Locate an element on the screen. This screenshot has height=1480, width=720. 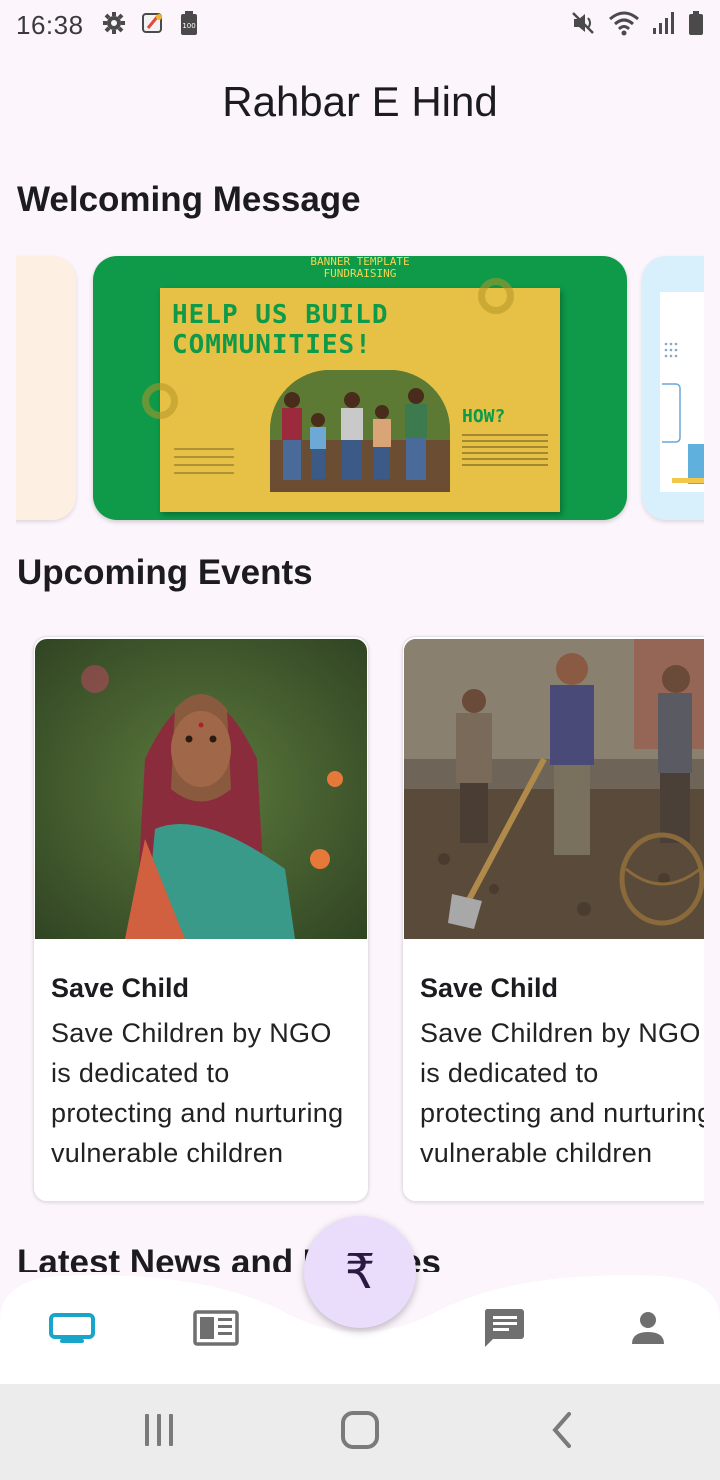
fundraising-poster: HELP US BUILD COMMUNITIES! HOW? is located at coordinates (351, 395).